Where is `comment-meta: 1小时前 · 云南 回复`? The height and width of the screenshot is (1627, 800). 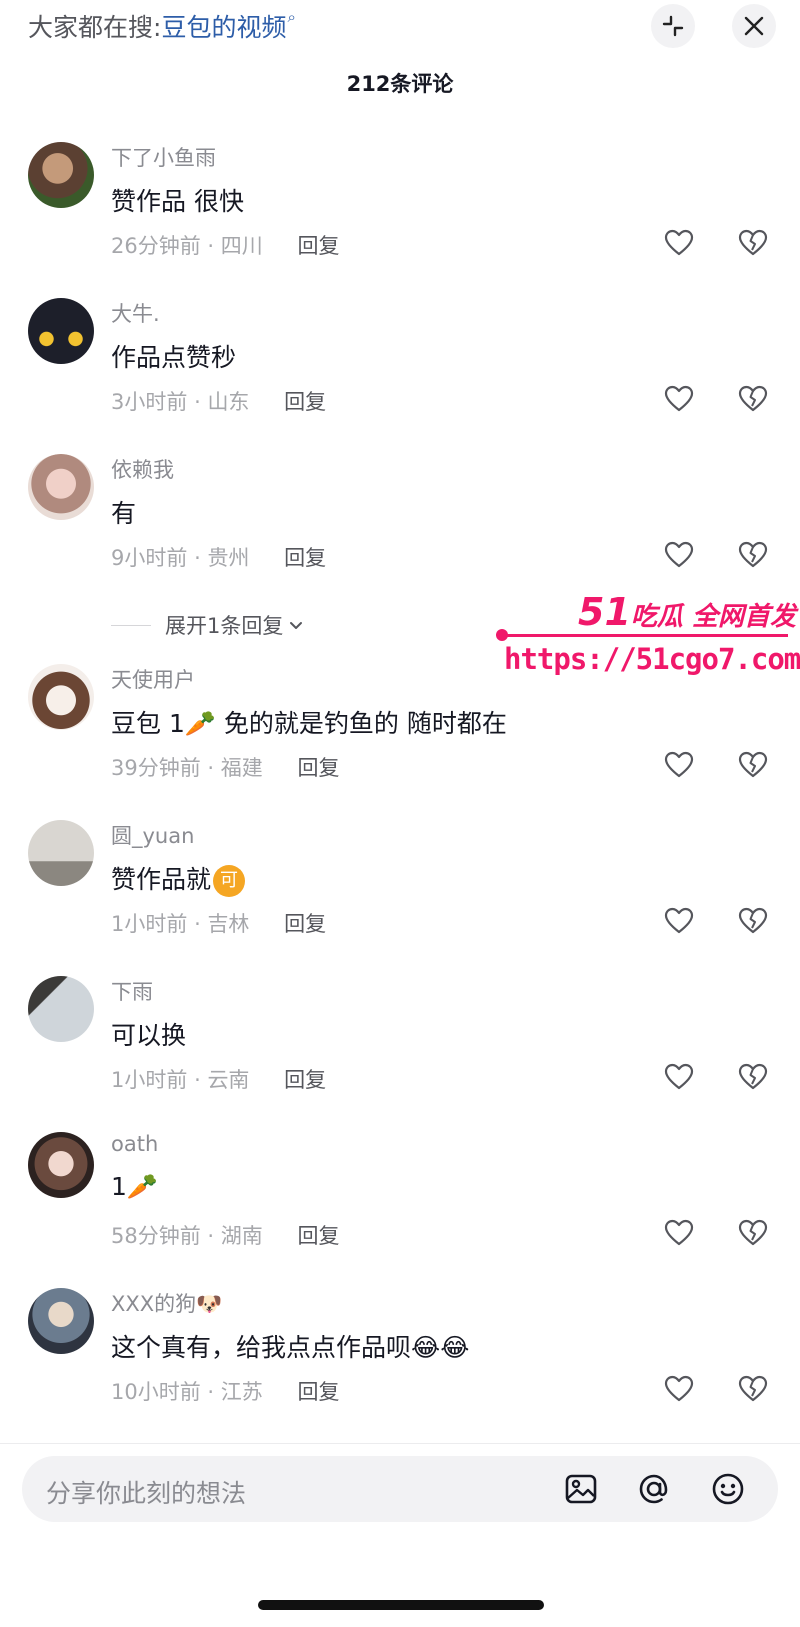 comment-meta: 1小时前 · 云南 回复 is located at coordinates (218, 1079).